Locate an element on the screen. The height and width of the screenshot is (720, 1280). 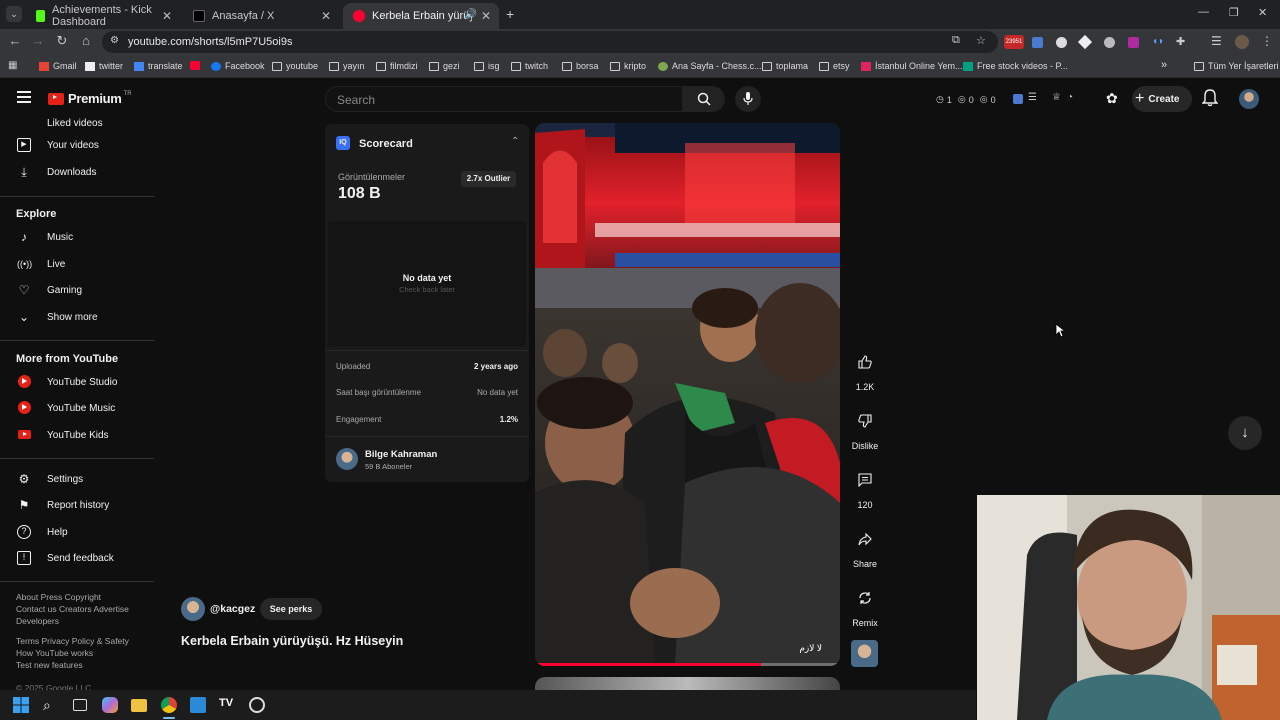
close-window-button: ✕ is located at coordinates (1262, 12).